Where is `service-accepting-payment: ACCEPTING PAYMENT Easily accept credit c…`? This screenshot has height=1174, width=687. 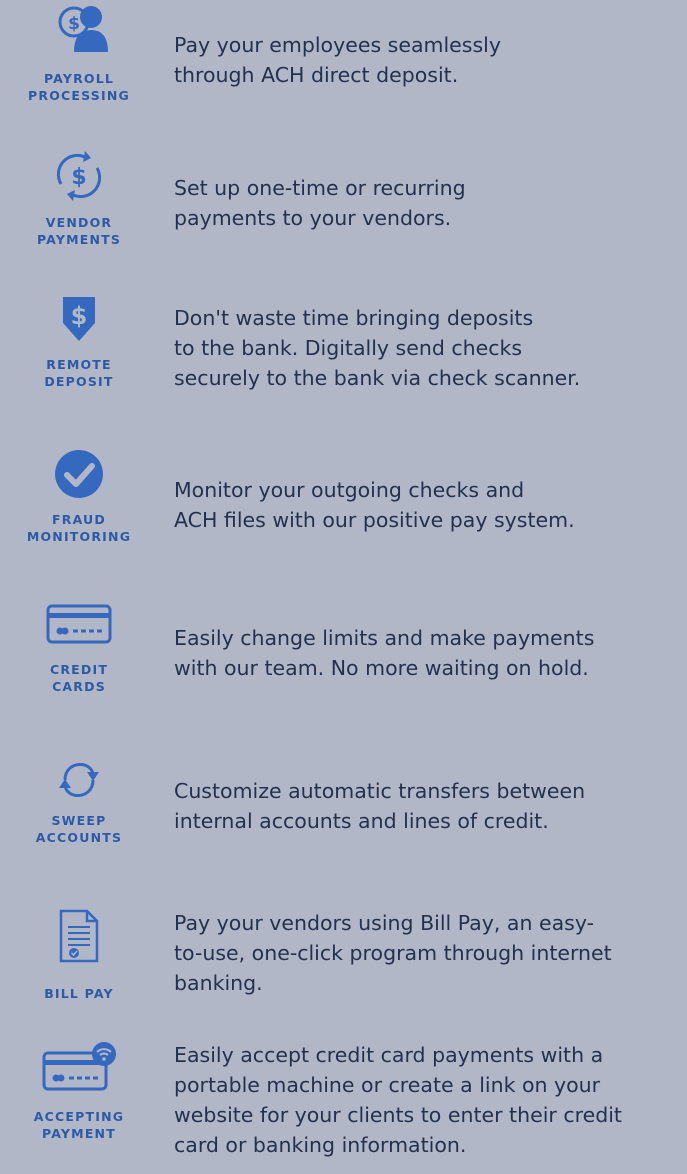 service-accepting-payment: ACCEPTING PAYMENT Easily accept credit c… is located at coordinates (343, 1103).